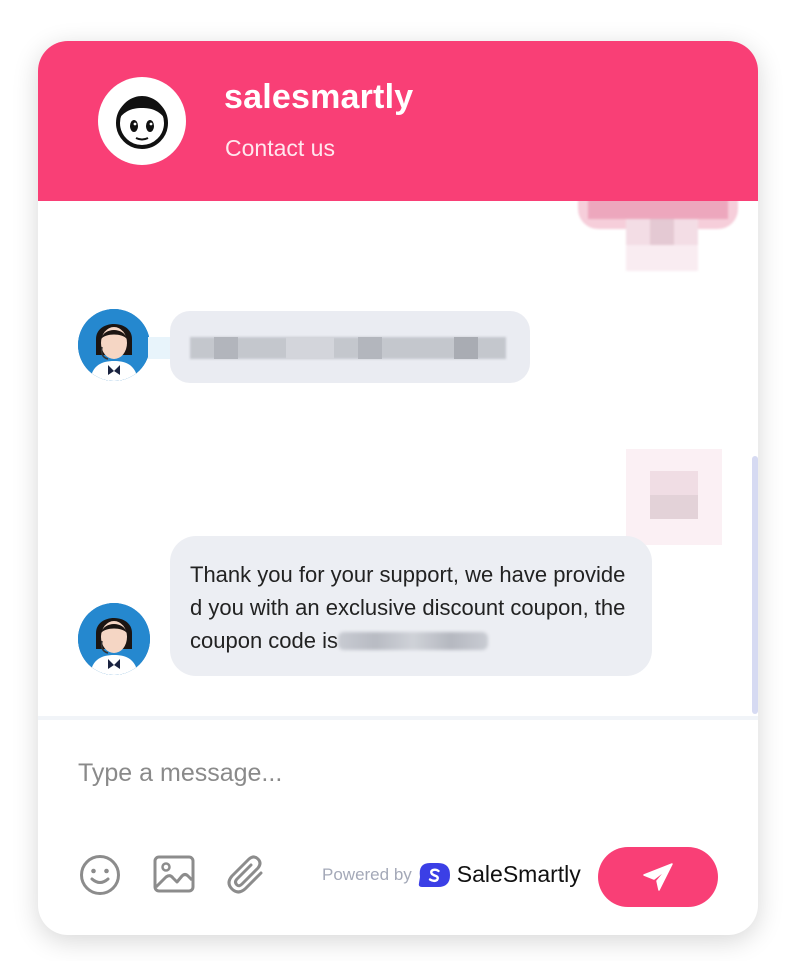  Describe the element at coordinates (413, 641) in the screenshot. I see `coupon-code-redacted` at that location.